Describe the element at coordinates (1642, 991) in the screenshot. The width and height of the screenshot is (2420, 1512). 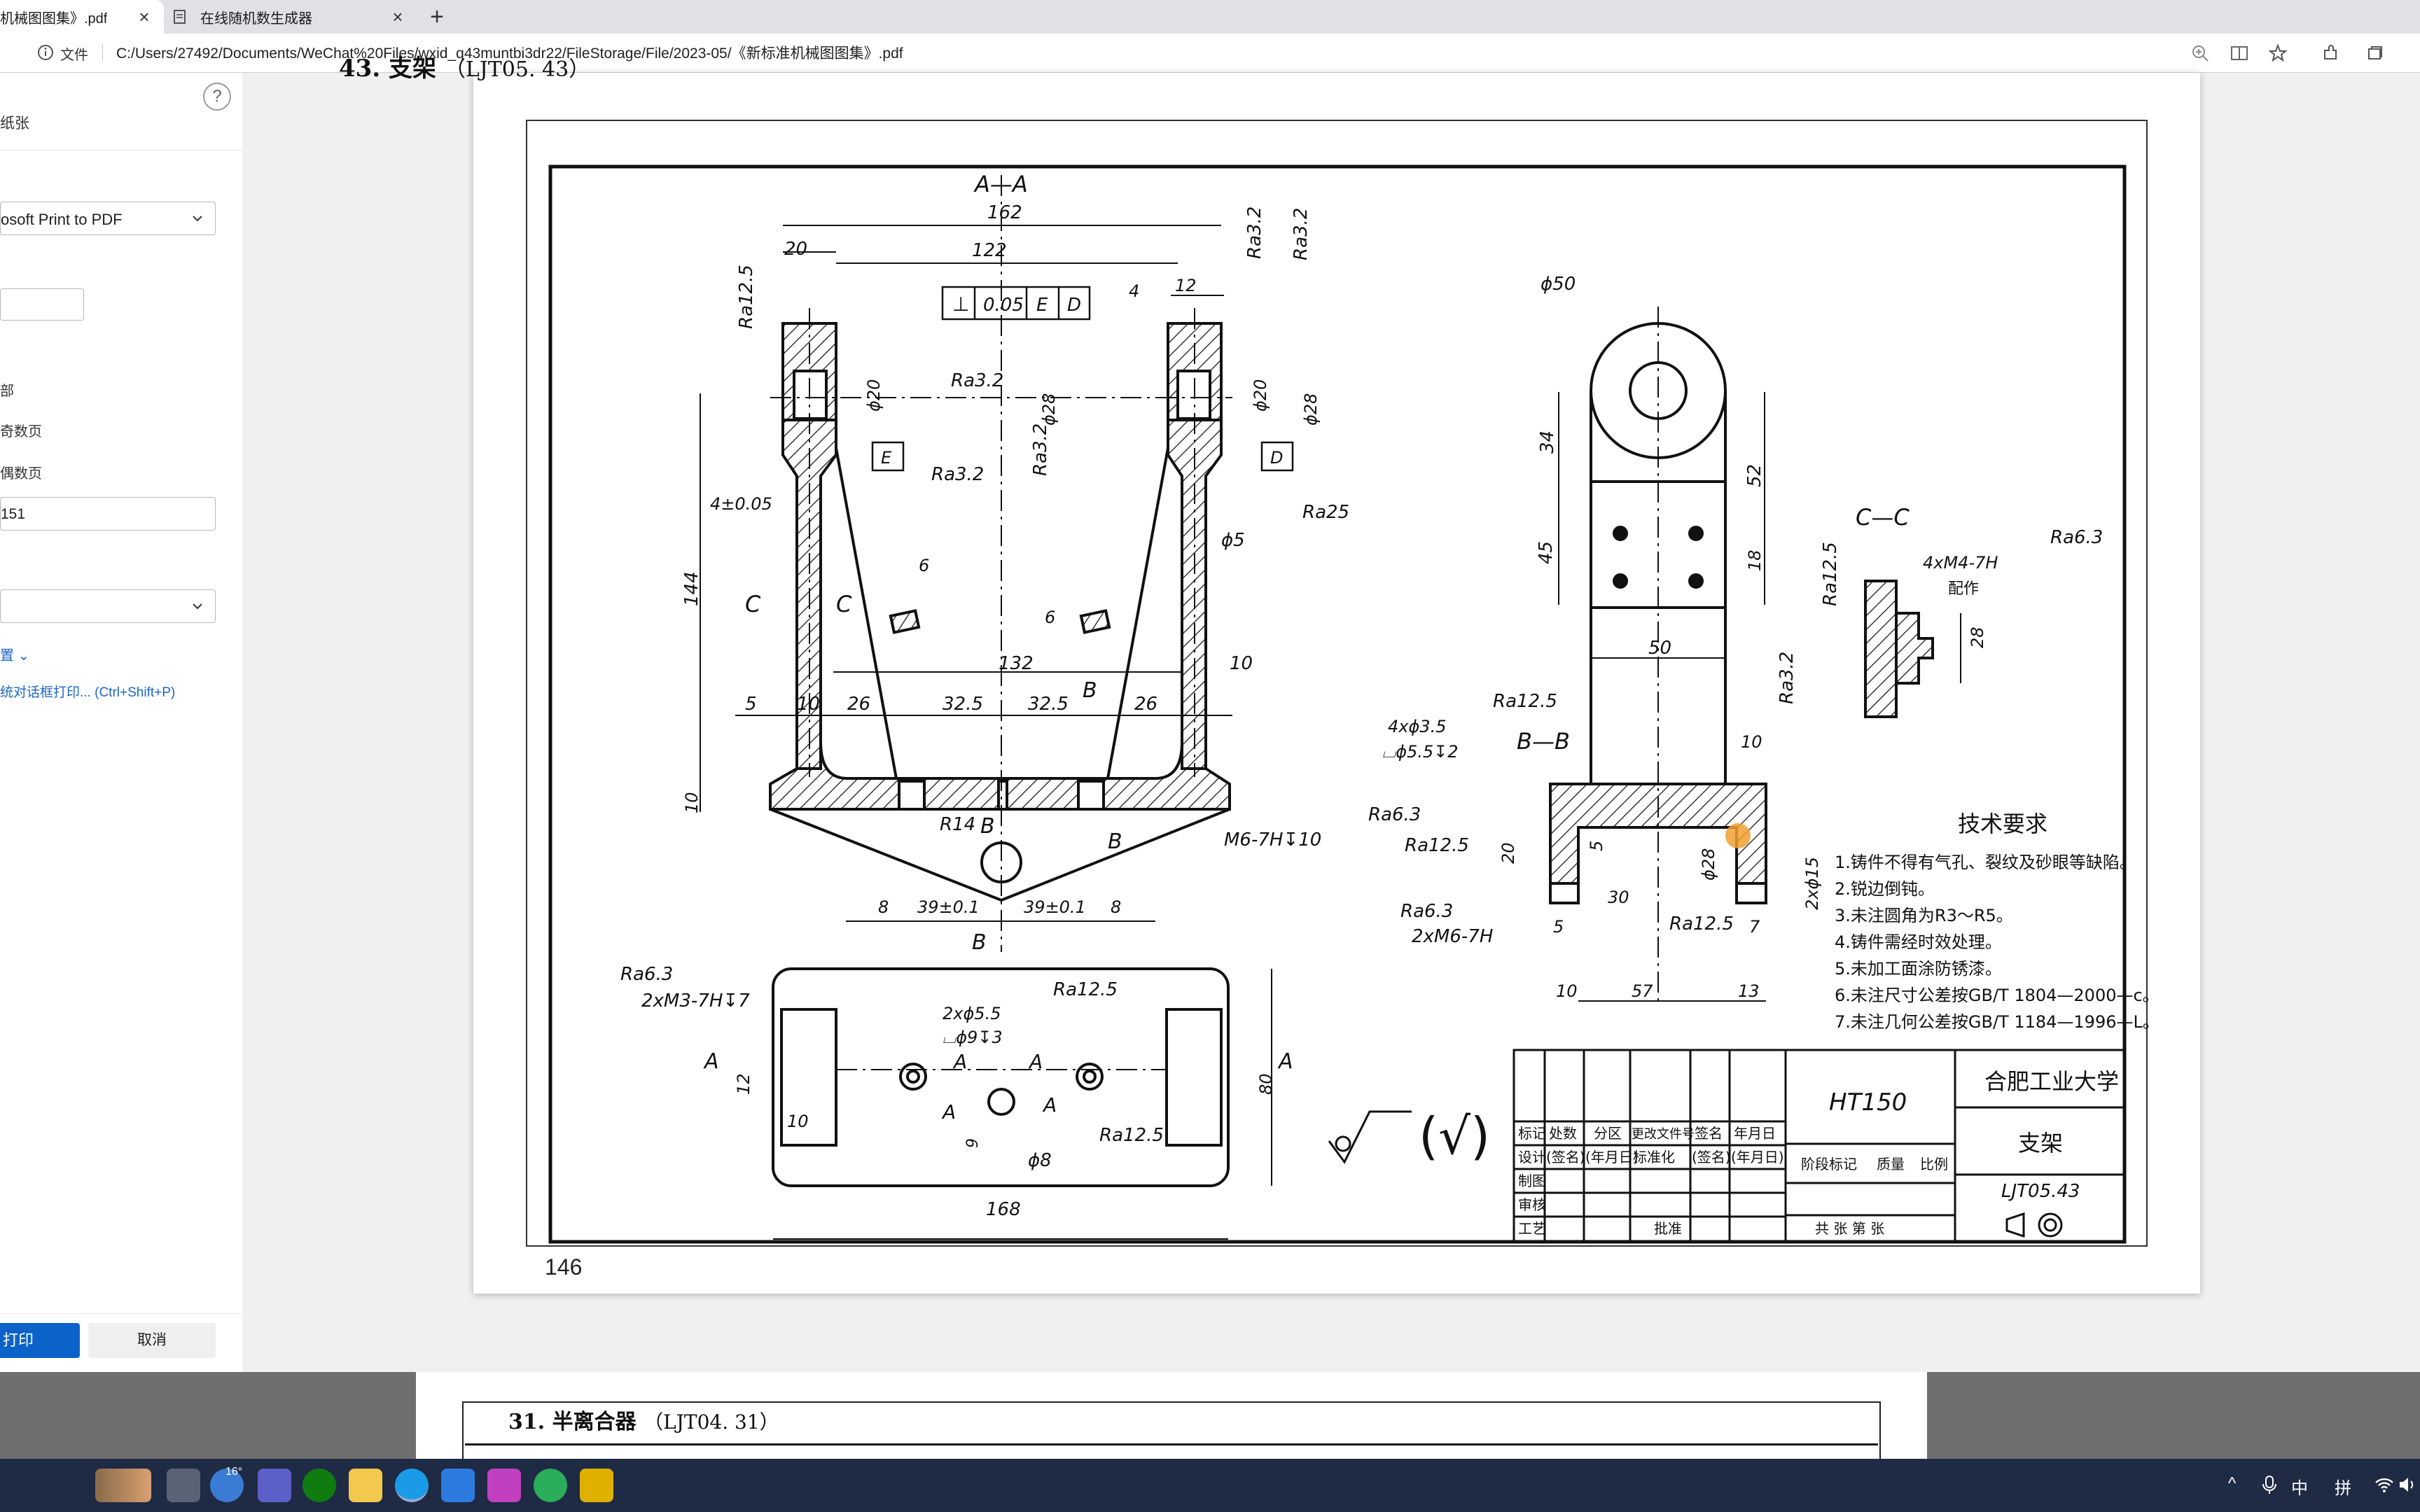
I see `dim-57: 57` at that location.